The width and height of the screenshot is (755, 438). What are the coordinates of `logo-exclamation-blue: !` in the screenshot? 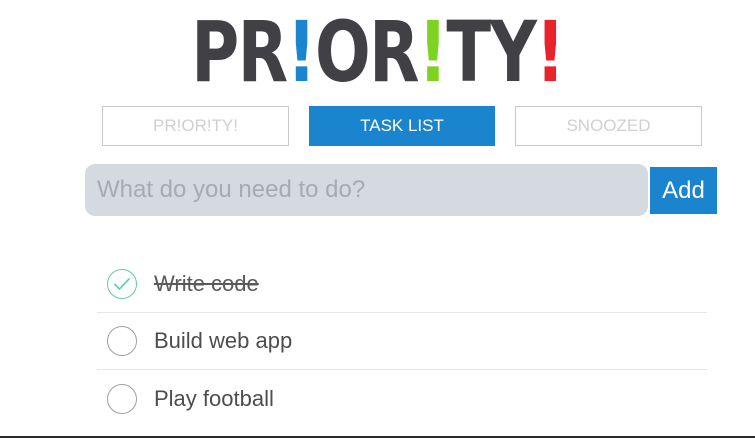 It's located at (301, 52).